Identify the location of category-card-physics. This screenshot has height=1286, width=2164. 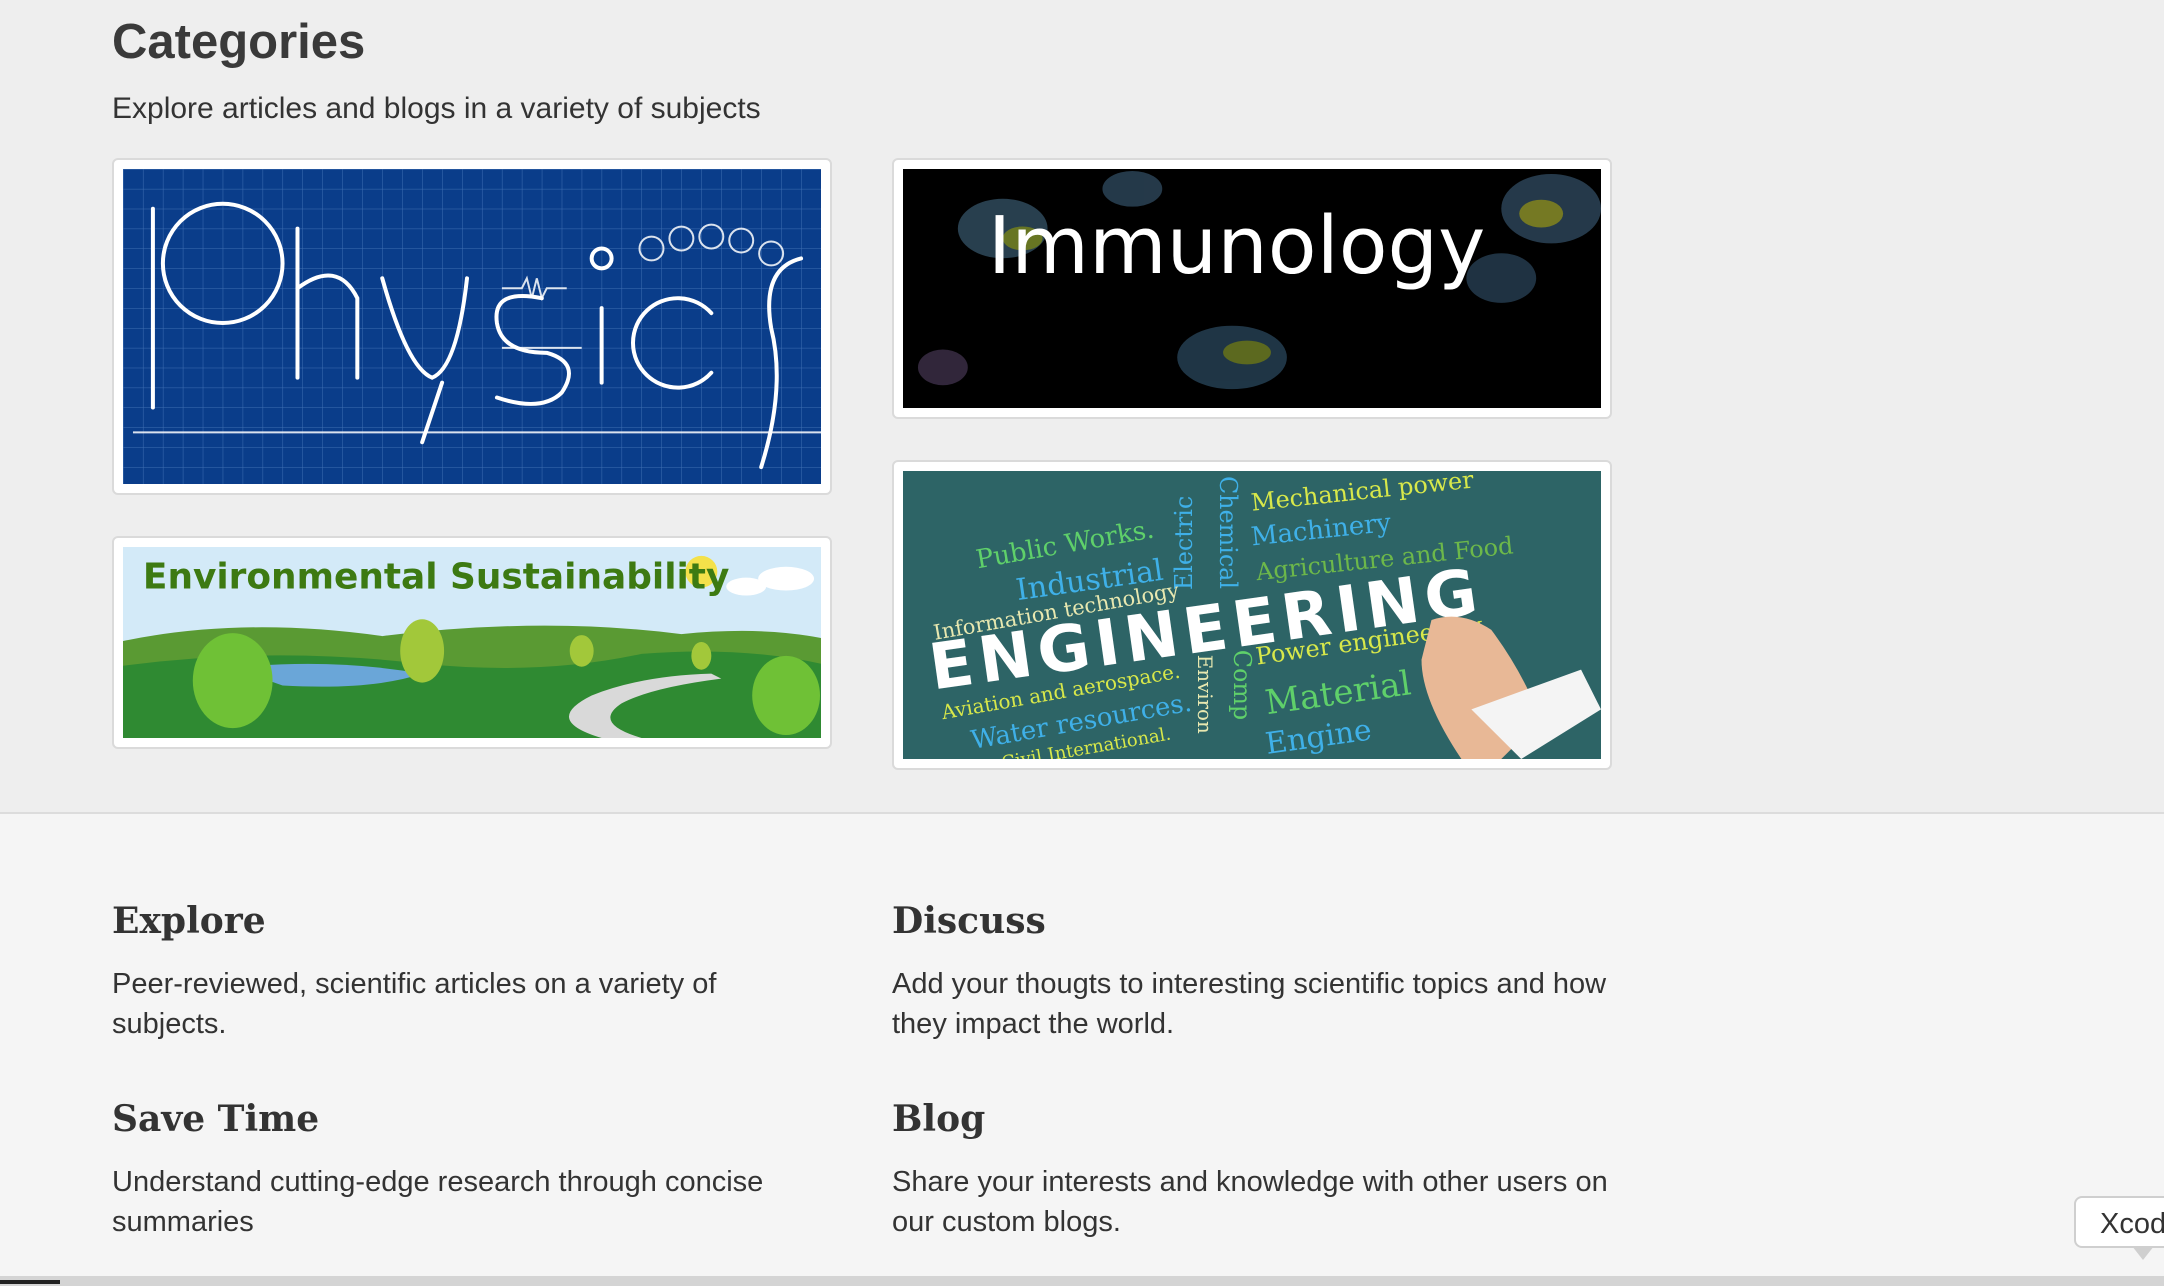
(472, 326).